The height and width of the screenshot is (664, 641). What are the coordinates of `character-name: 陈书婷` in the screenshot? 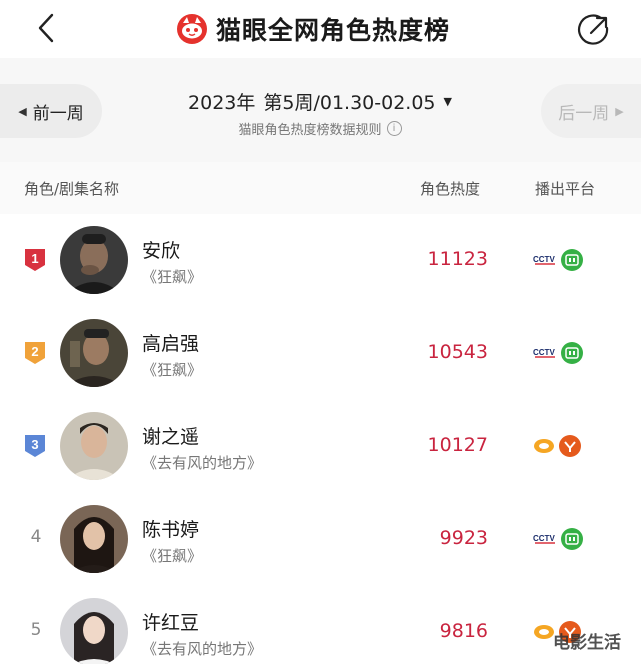 It's located at (171, 530).